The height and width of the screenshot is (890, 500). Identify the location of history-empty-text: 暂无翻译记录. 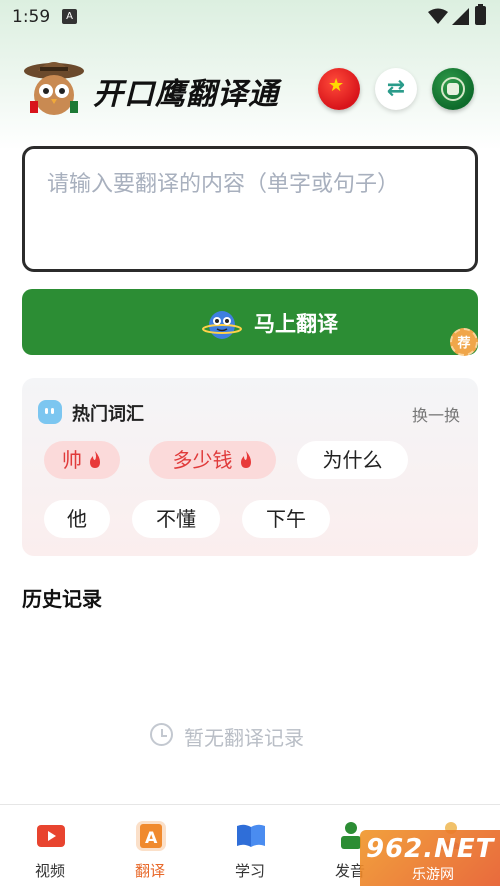
(244, 738).